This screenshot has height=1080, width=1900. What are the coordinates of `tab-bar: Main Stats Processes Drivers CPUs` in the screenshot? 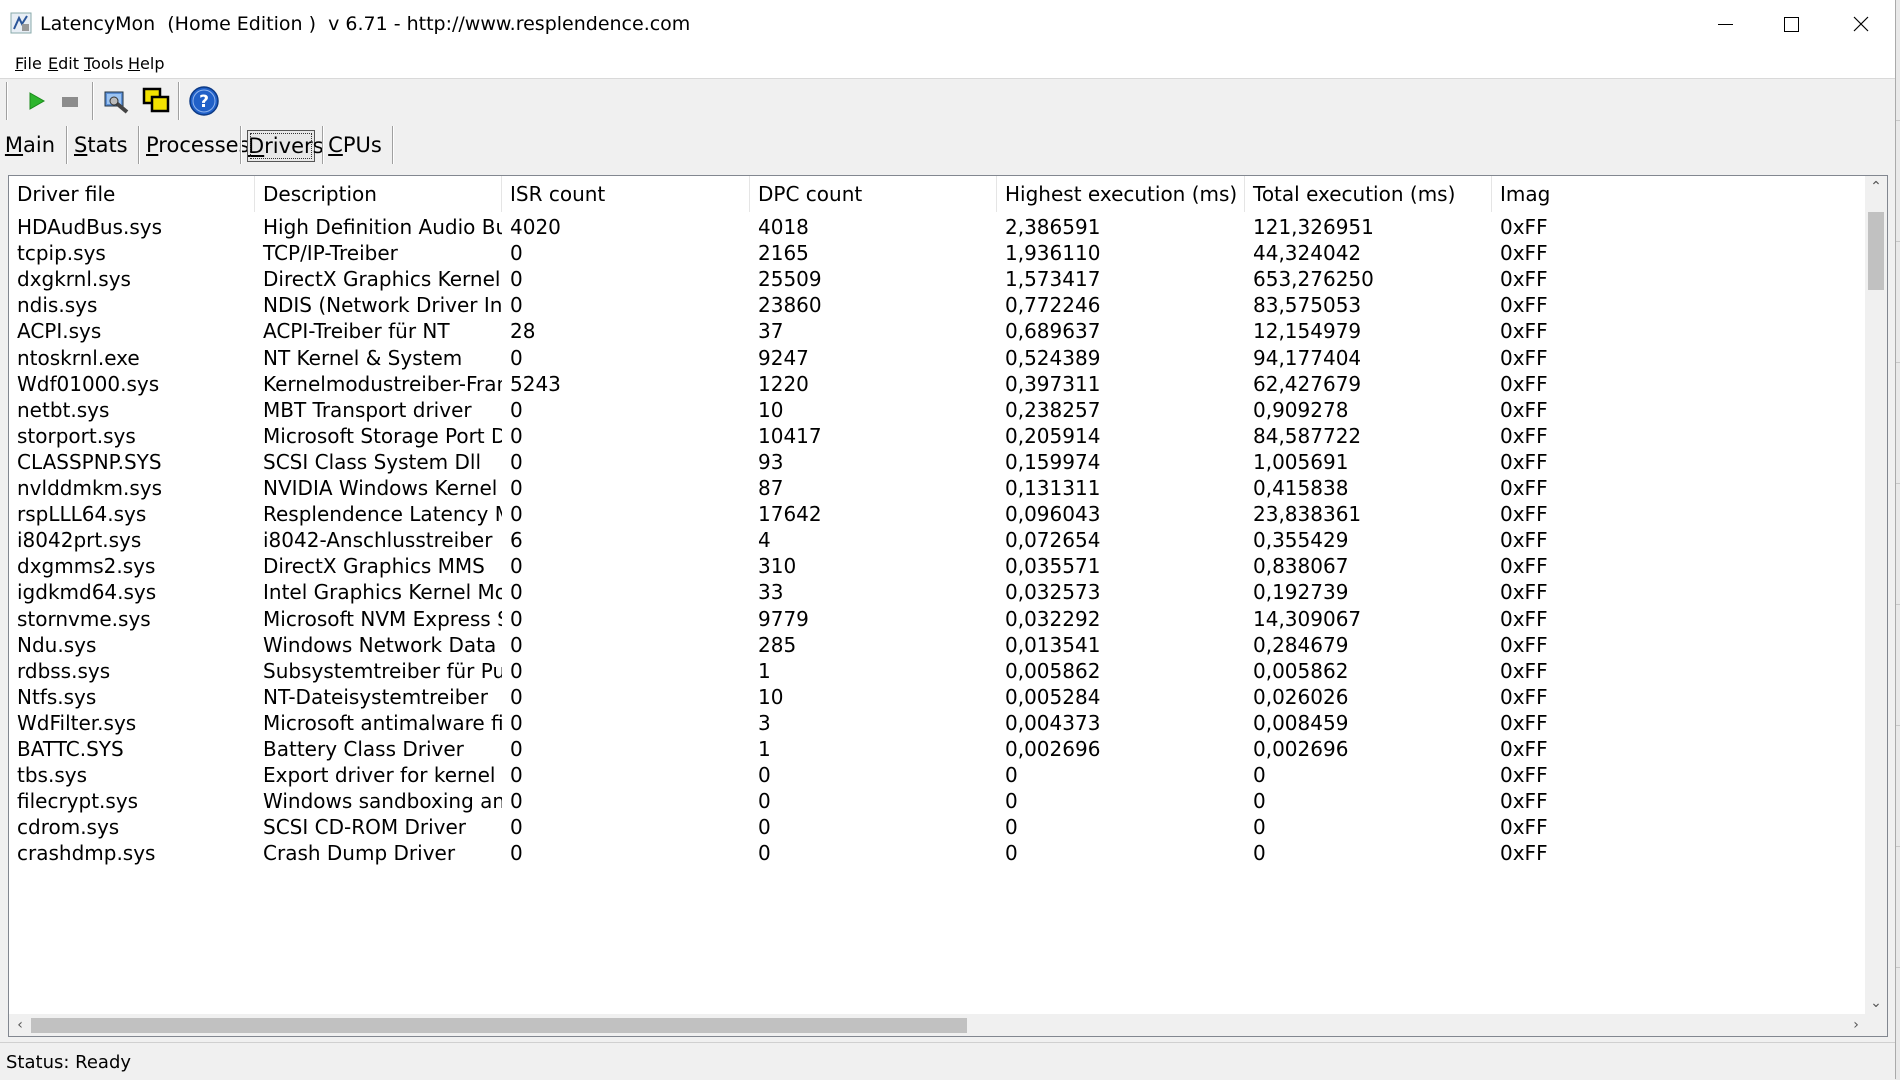 It's located at (947, 146).